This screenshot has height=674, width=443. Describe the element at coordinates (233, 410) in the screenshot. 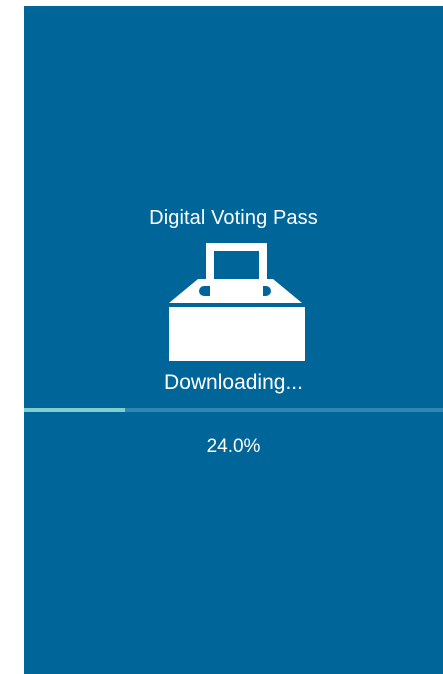

I see `progress-bar` at that location.